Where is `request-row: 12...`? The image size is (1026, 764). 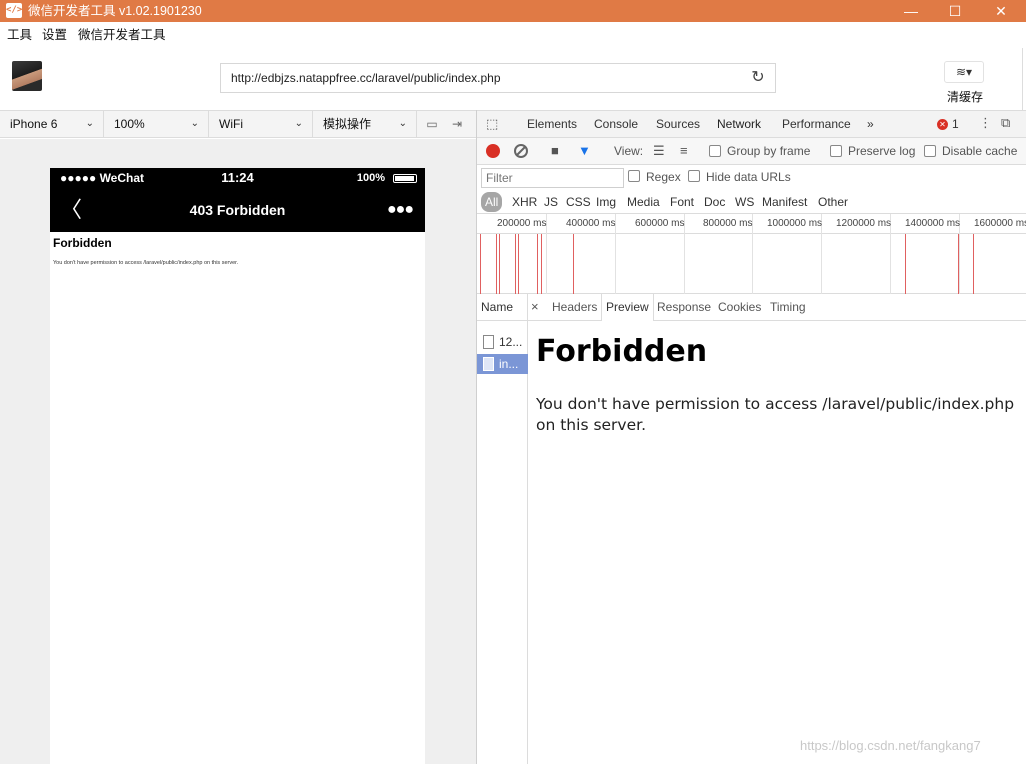
request-row: 12... is located at coordinates (502, 342).